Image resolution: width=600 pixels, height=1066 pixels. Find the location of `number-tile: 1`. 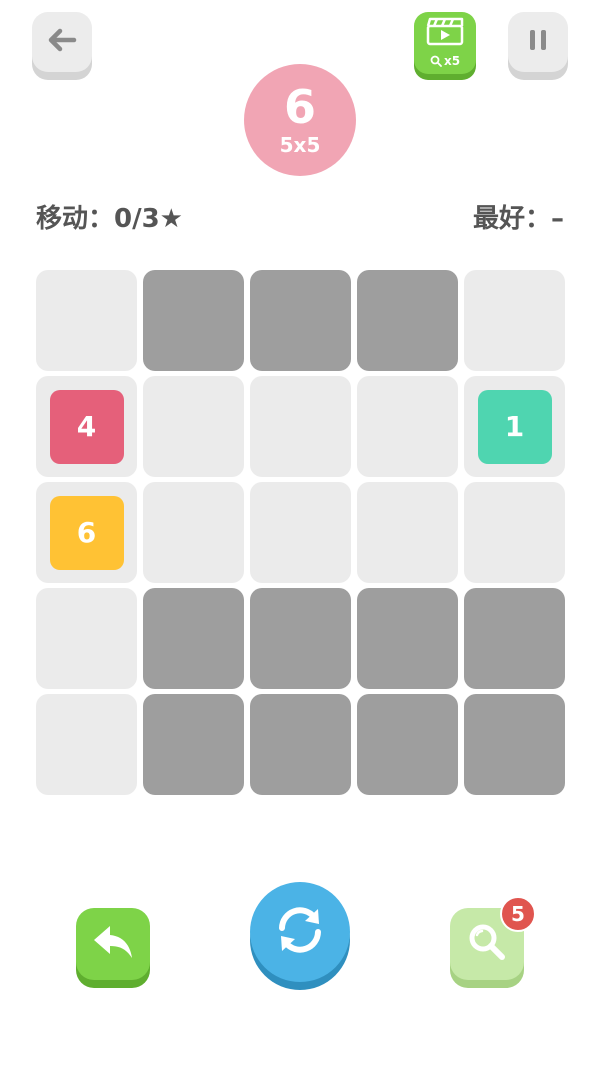

number-tile: 1 is located at coordinates (514, 426).